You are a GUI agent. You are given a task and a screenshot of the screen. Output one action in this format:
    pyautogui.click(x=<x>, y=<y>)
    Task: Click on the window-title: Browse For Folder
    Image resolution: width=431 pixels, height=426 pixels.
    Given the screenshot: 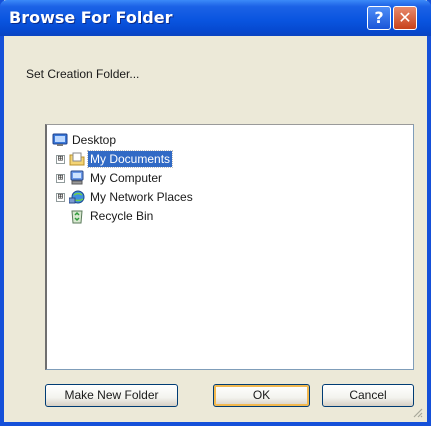 What is the action you would take?
    pyautogui.click(x=91, y=17)
    